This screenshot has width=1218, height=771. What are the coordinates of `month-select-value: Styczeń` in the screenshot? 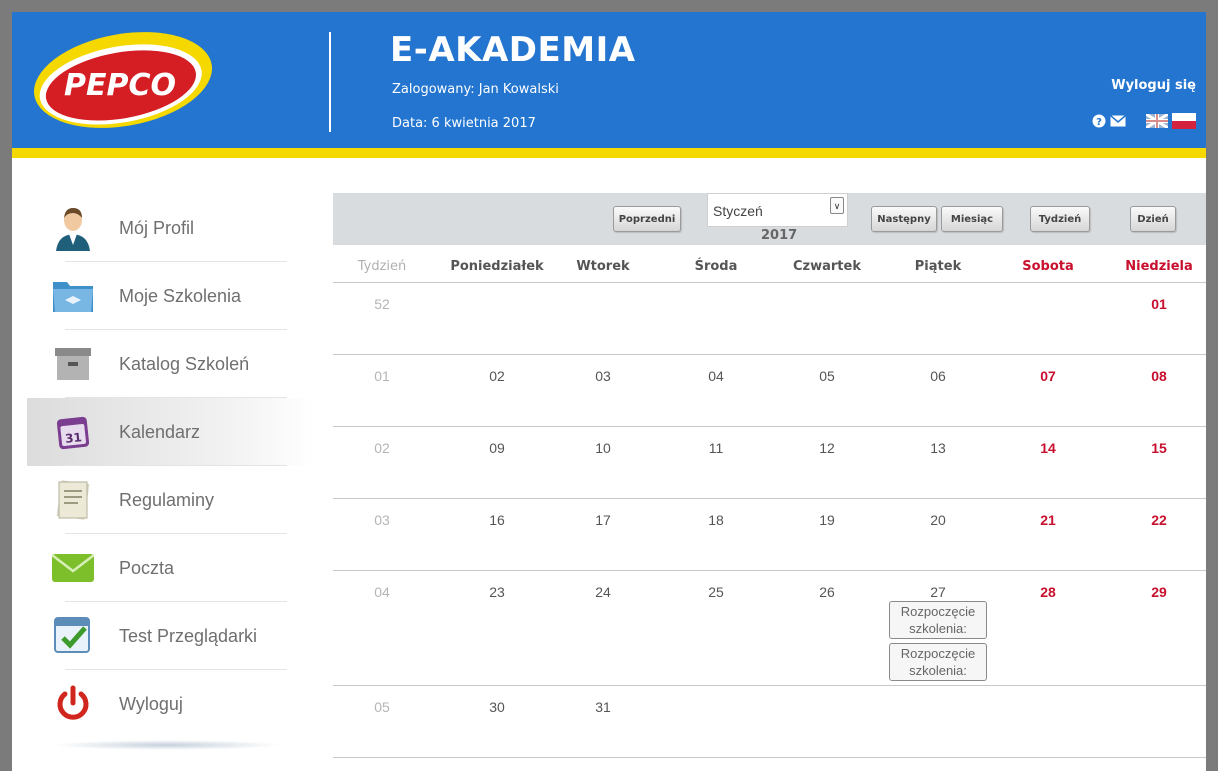 It's located at (738, 211).